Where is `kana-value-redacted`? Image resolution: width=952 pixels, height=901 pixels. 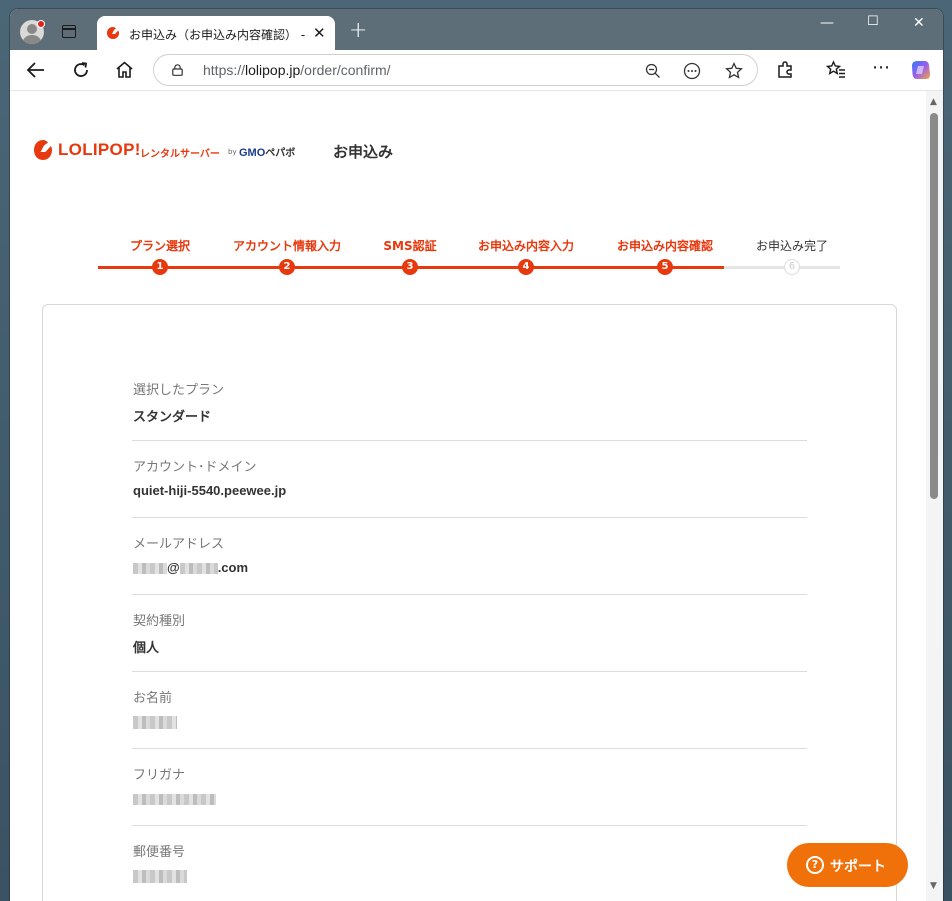
kana-value-redacted is located at coordinates (174, 798).